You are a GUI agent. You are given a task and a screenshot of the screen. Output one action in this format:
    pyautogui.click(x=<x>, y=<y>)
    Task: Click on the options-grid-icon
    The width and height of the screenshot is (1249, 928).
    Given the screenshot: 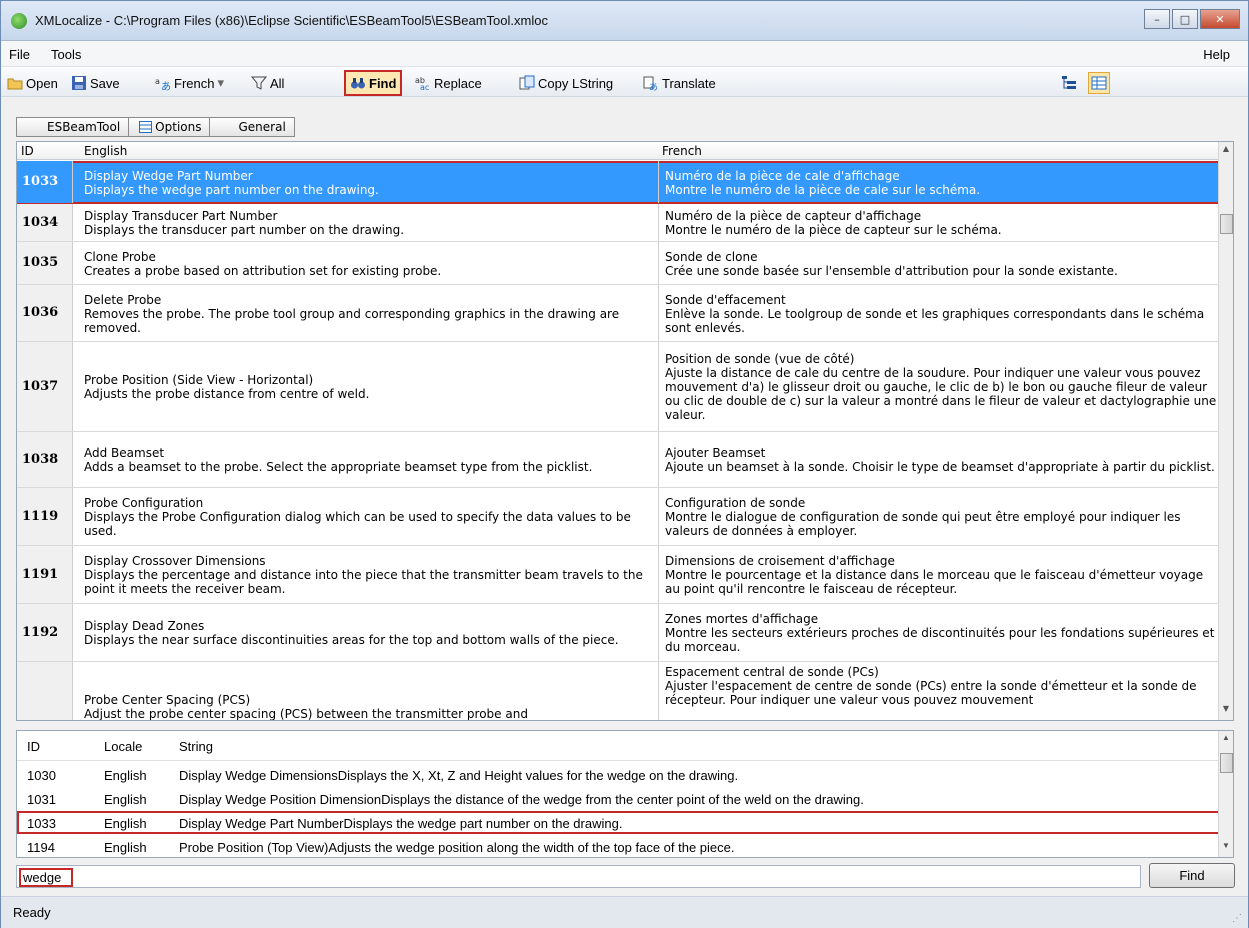 What is the action you would take?
    pyautogui.click(x=146, y=127)
    